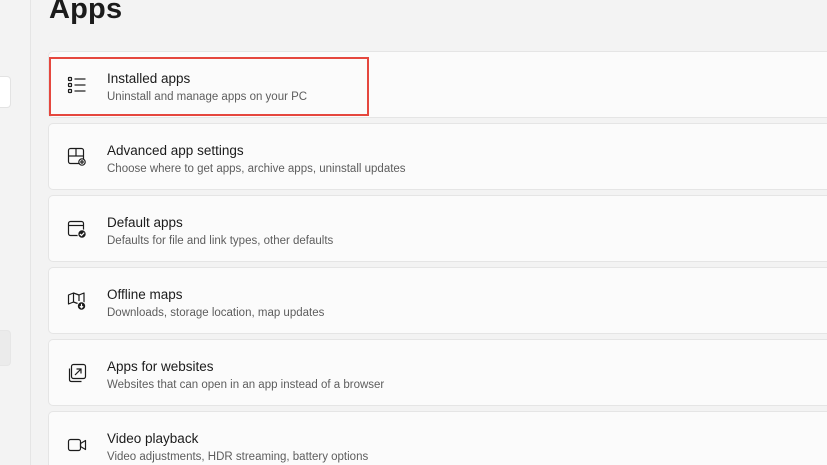  What do you see at coordinates (153, 438) in the screenshot?
I see `video-playback-label: Video playback` at bounding box center [153, 438].